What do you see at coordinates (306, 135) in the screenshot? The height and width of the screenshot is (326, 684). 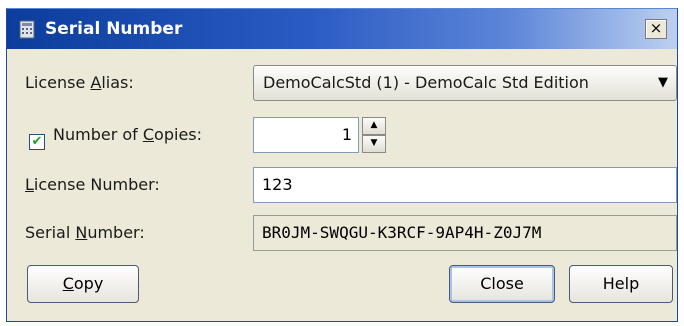 I see `copies-input: 1` at bounding box center [306, 135].